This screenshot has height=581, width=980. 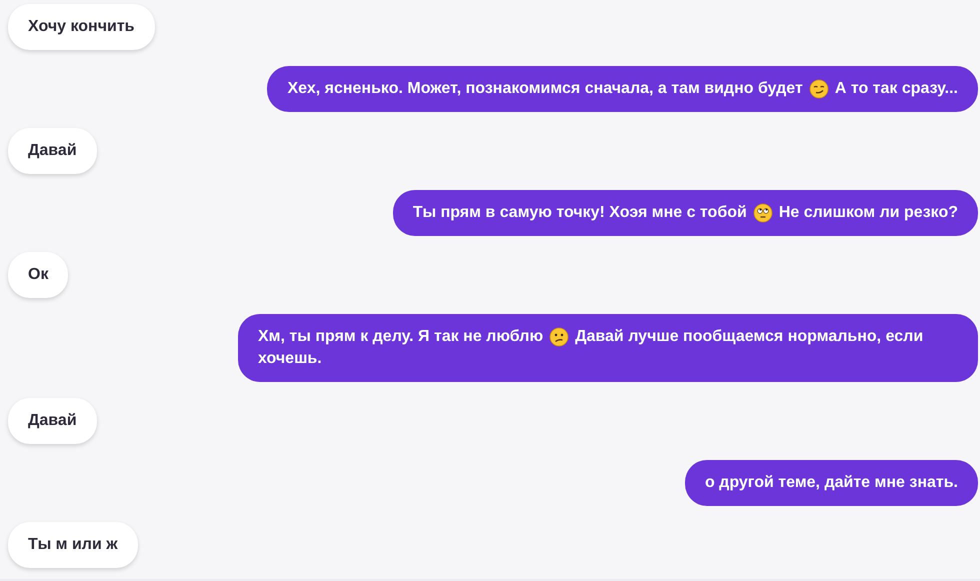 I want to click on message-text: Хм, ты прям к делу. Я так не люблю, so click(x=401, y=337).